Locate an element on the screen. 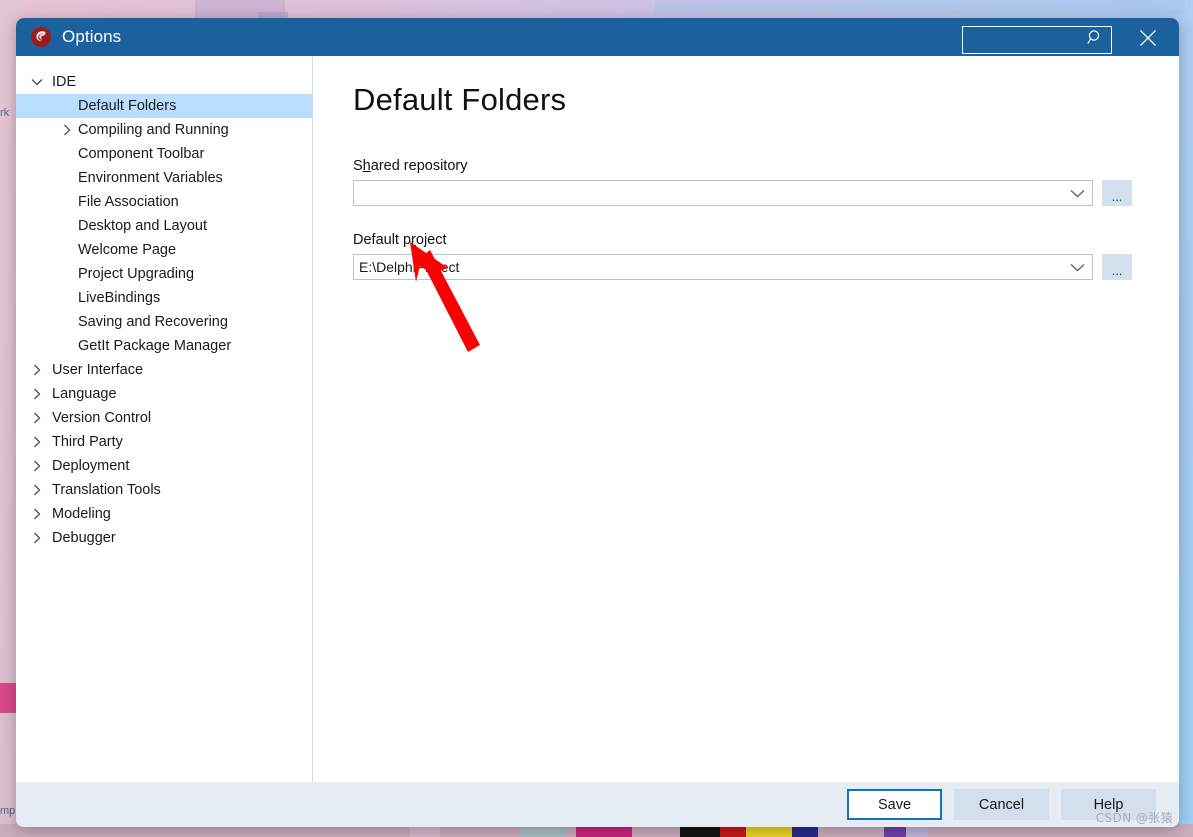  sidebar-item-desktop-and-layout: Desktop and Layout is located at coordinates (164, 226).